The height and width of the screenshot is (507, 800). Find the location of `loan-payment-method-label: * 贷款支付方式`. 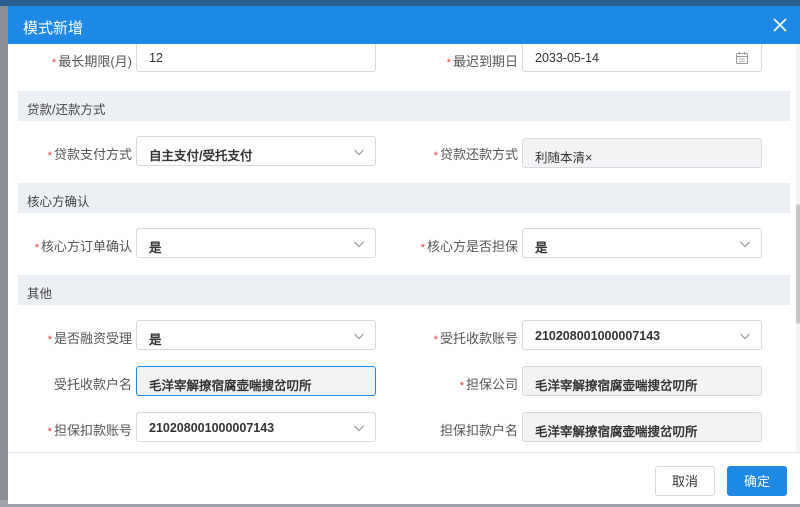

loan-payment-method-label: * 贷款支付方式 is located at coordinates (89, 154).